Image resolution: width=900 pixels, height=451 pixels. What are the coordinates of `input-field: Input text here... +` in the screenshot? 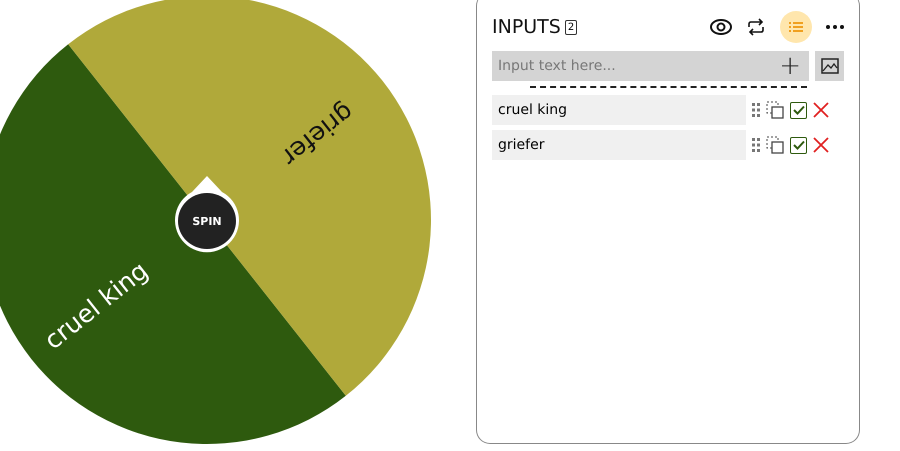 It's located at (651, 66).